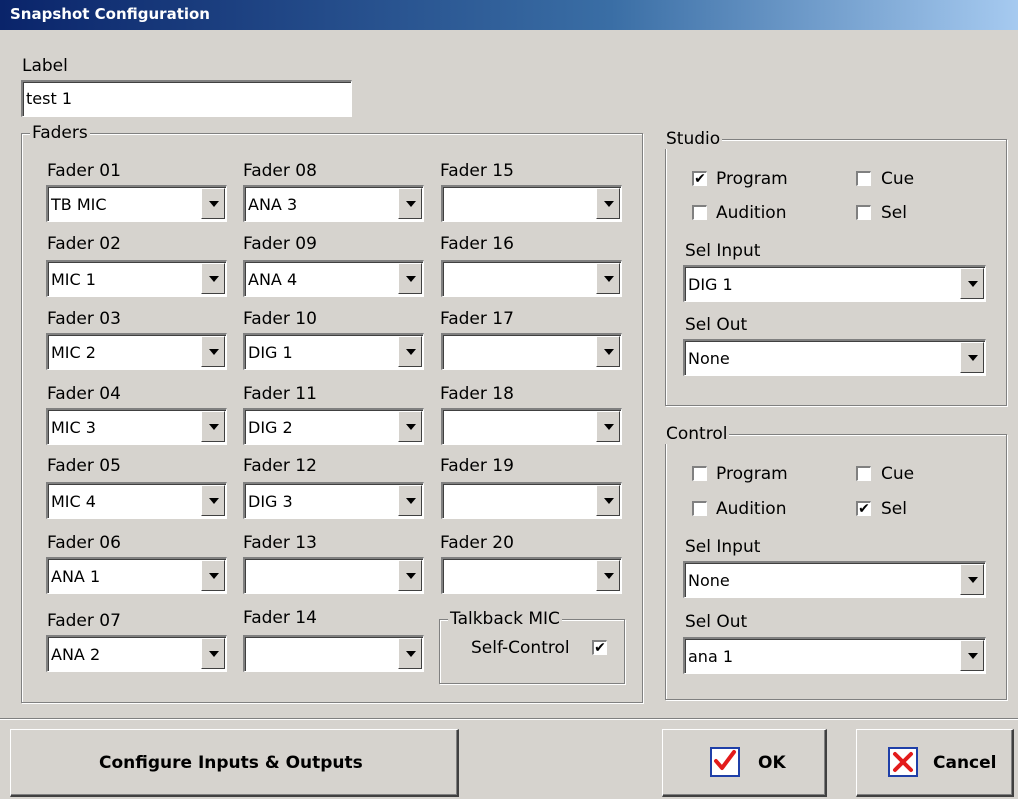 Image resolution: width=1018 pixels, height=799 pixels. What do you see at coordinates (136, 575) in the screenshot?
I see `fader-06-select: ANA 1` at bounding box center [136, 575].